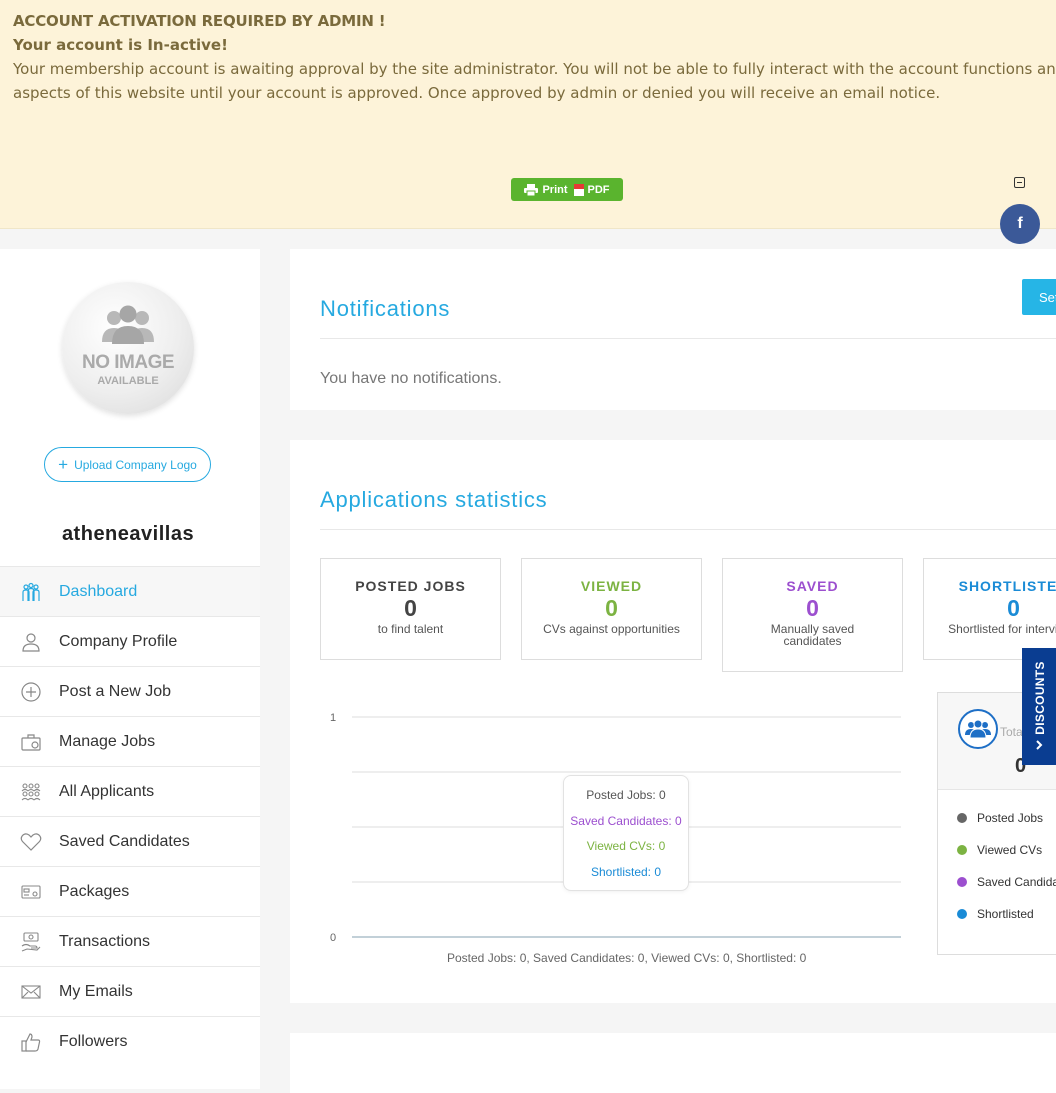 Image resolution: width=1056 pixels, height=1093 pixels. What do you see at coordinates (989, 609) in the screenshot?
I see `stat-shortlisted: SHORTLISTED 0 Shortlisted for interviews` at bounding box center [989, 609].